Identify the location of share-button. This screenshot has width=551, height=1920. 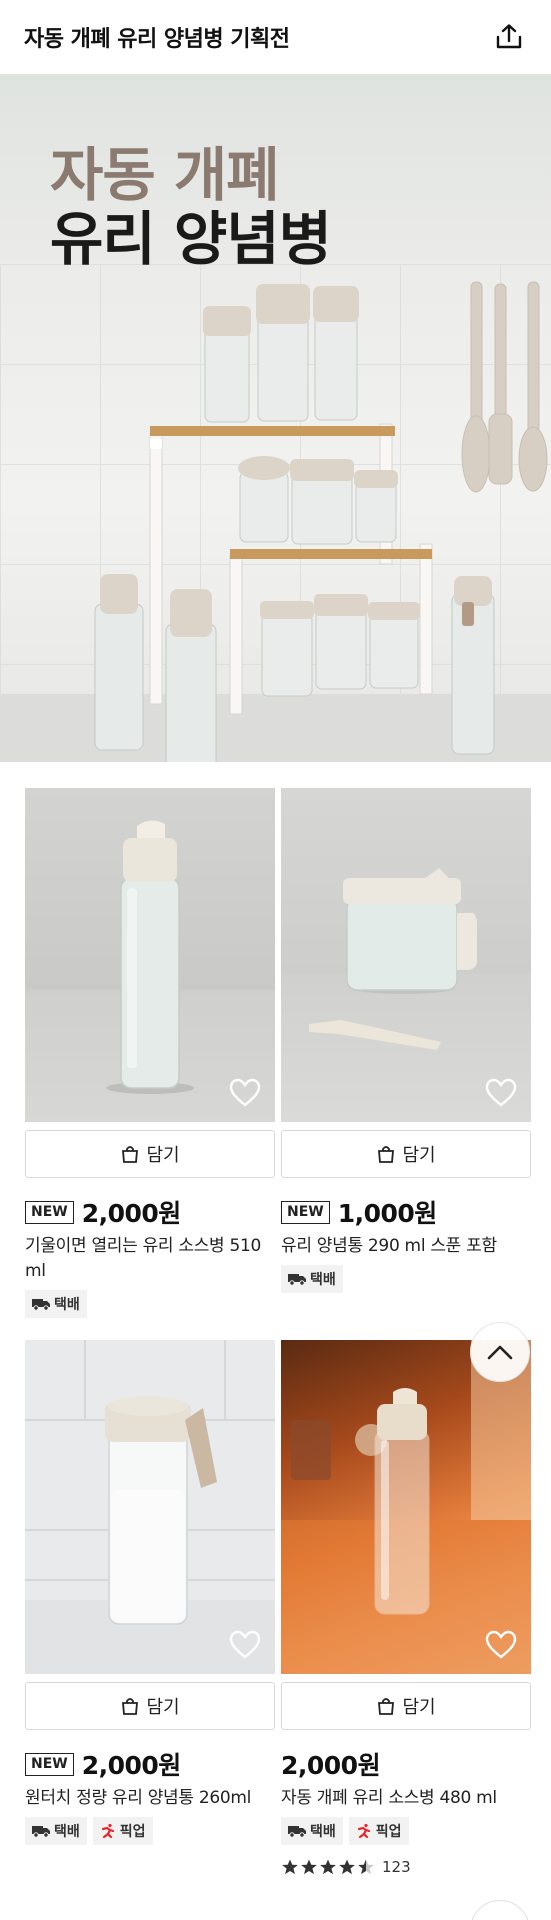
(509, 37).